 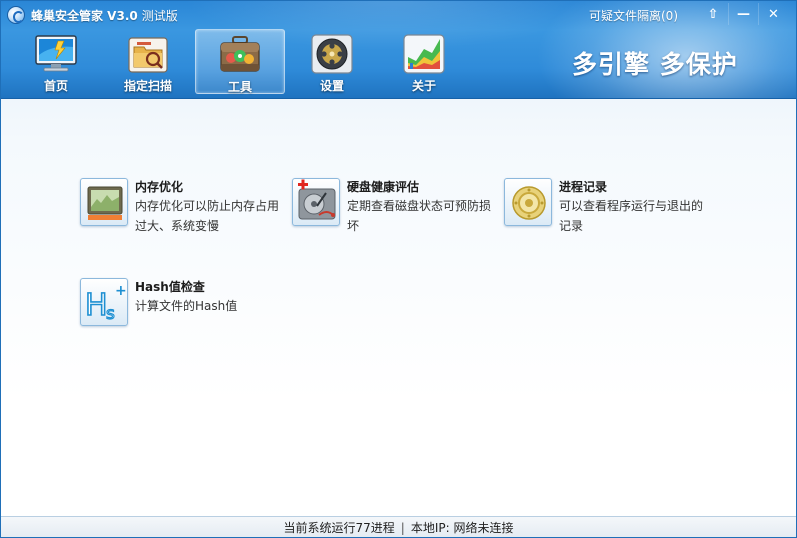 What do you see at coordinates (55, 86) in the screenshot?
I see `nav-label-home: 首页` at bounding box center [55, 86].